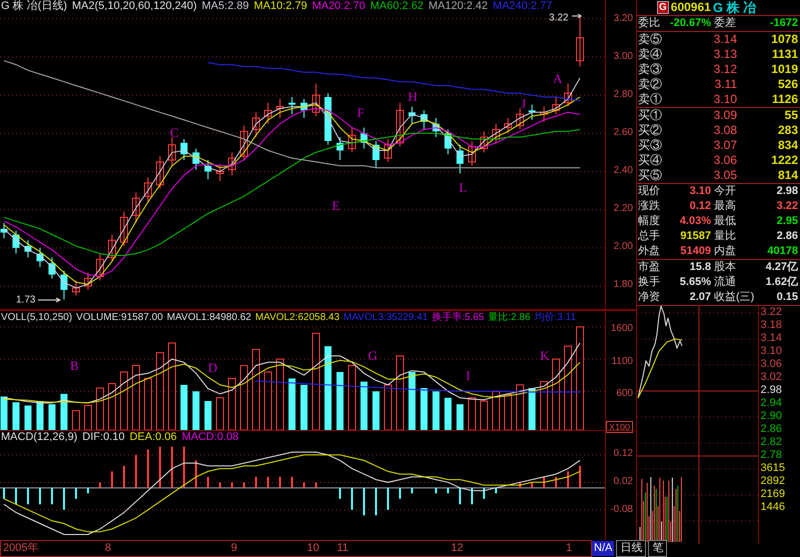 This screenshot has height=557, width=800. I want to click on order-price: 3.06, so click(724, 160).